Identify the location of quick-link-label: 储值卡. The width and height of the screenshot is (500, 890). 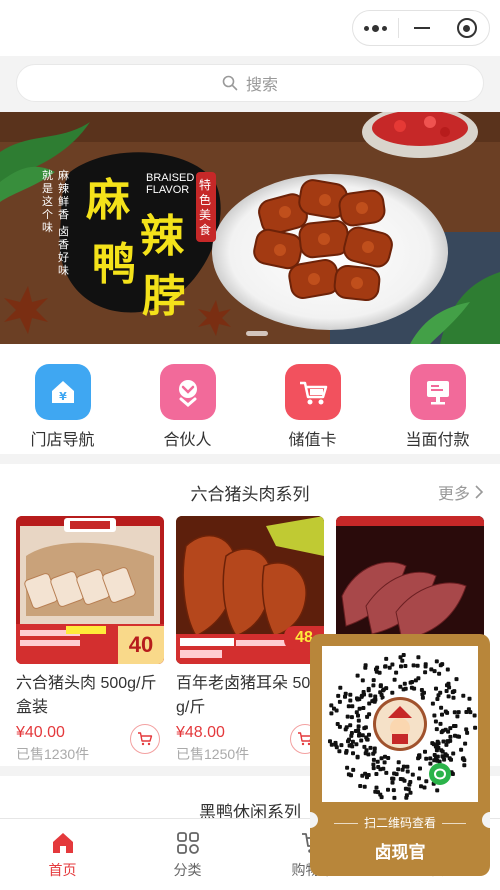
(312, 440).